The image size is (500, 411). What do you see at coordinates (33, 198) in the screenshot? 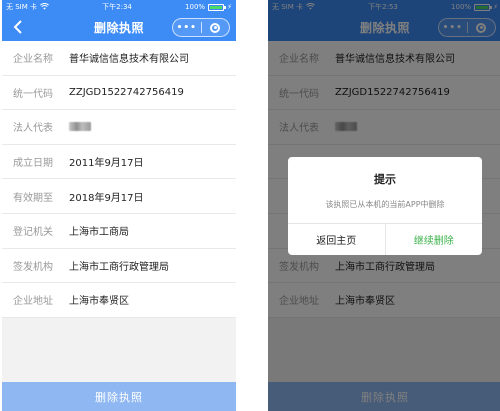
I see `row-label: 有效期至` at bounding box center [33, 198].